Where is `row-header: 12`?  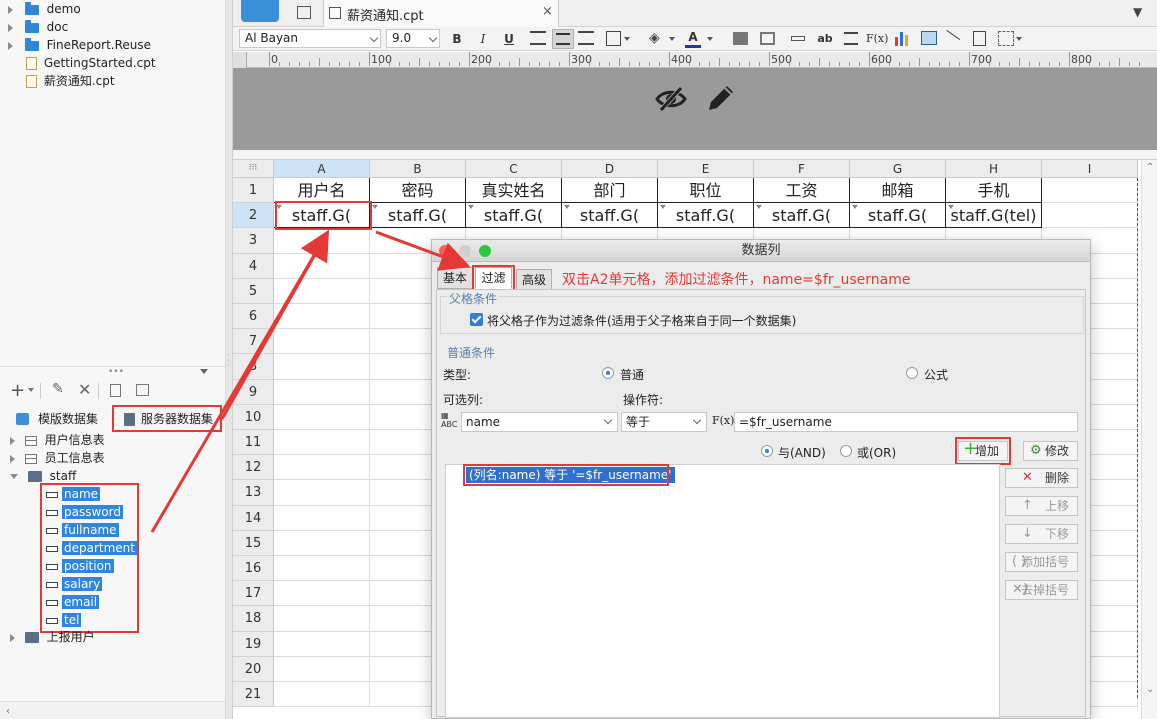 row-header: 12 is located at coordinates (253, 468).